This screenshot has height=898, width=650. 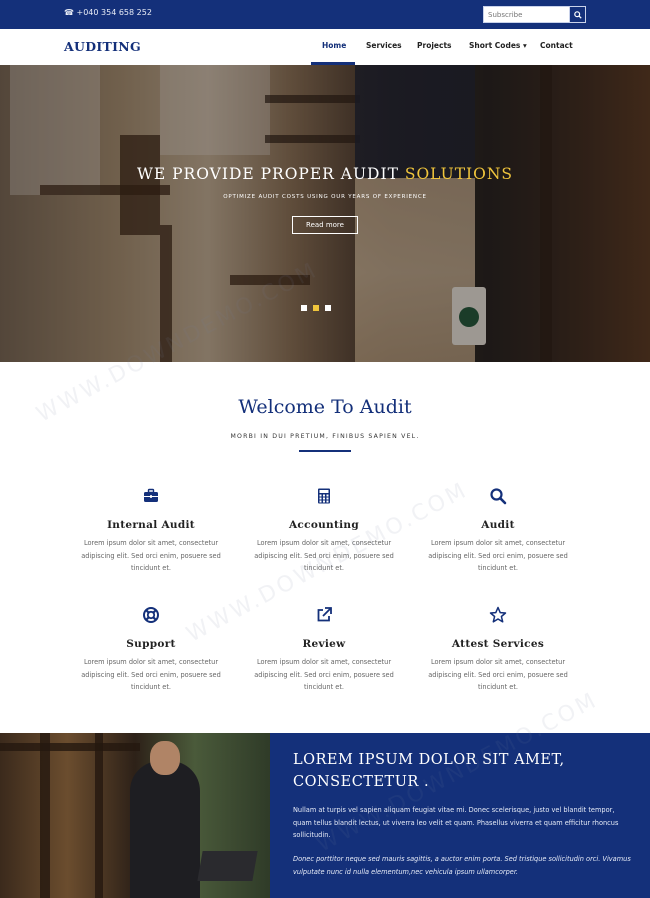 What do you see at coordinates (334, 45) in the screenshot?
I see `nav-home: Home` at bounding box center [334, 45].